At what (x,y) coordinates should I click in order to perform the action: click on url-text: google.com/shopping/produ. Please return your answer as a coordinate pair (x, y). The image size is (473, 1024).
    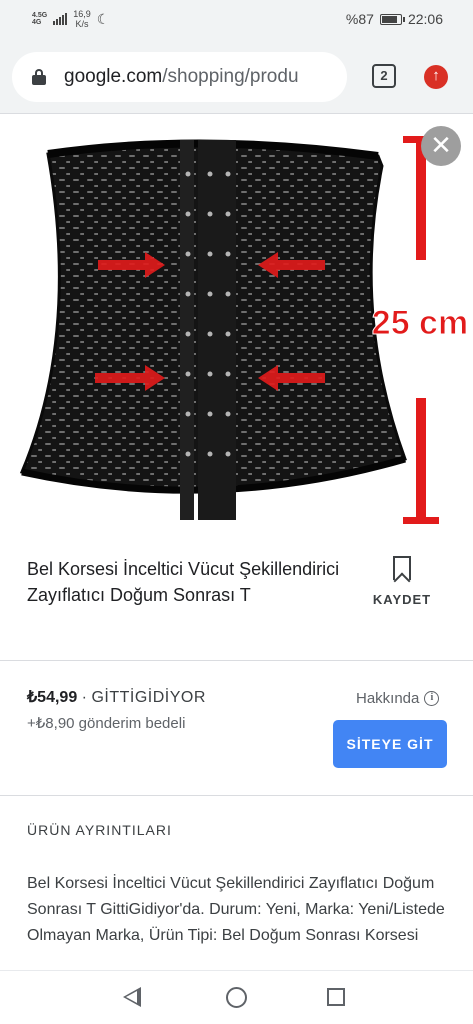
    Looking at the image, I should click on (199, 77).